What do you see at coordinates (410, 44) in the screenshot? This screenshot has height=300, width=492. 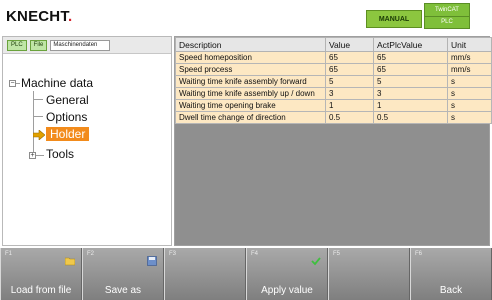 I see `column-header-actplcvalue: ActPlcValue` at bounding box center [410, 44].